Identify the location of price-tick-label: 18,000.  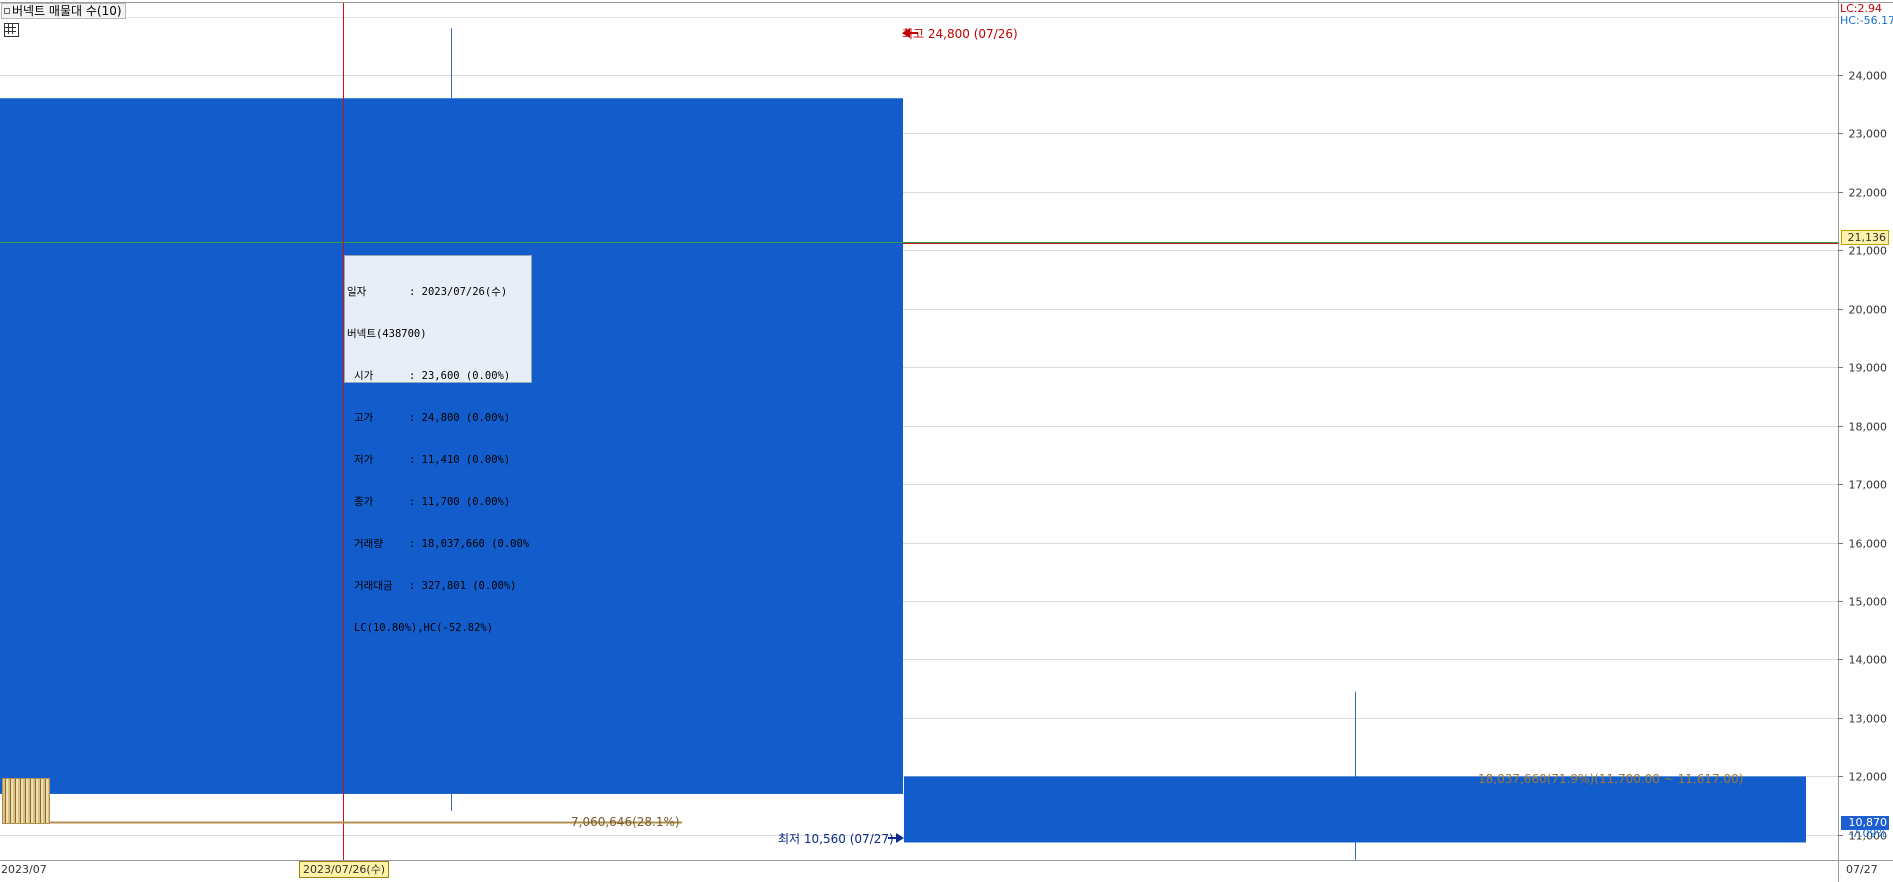
(1868, 427).